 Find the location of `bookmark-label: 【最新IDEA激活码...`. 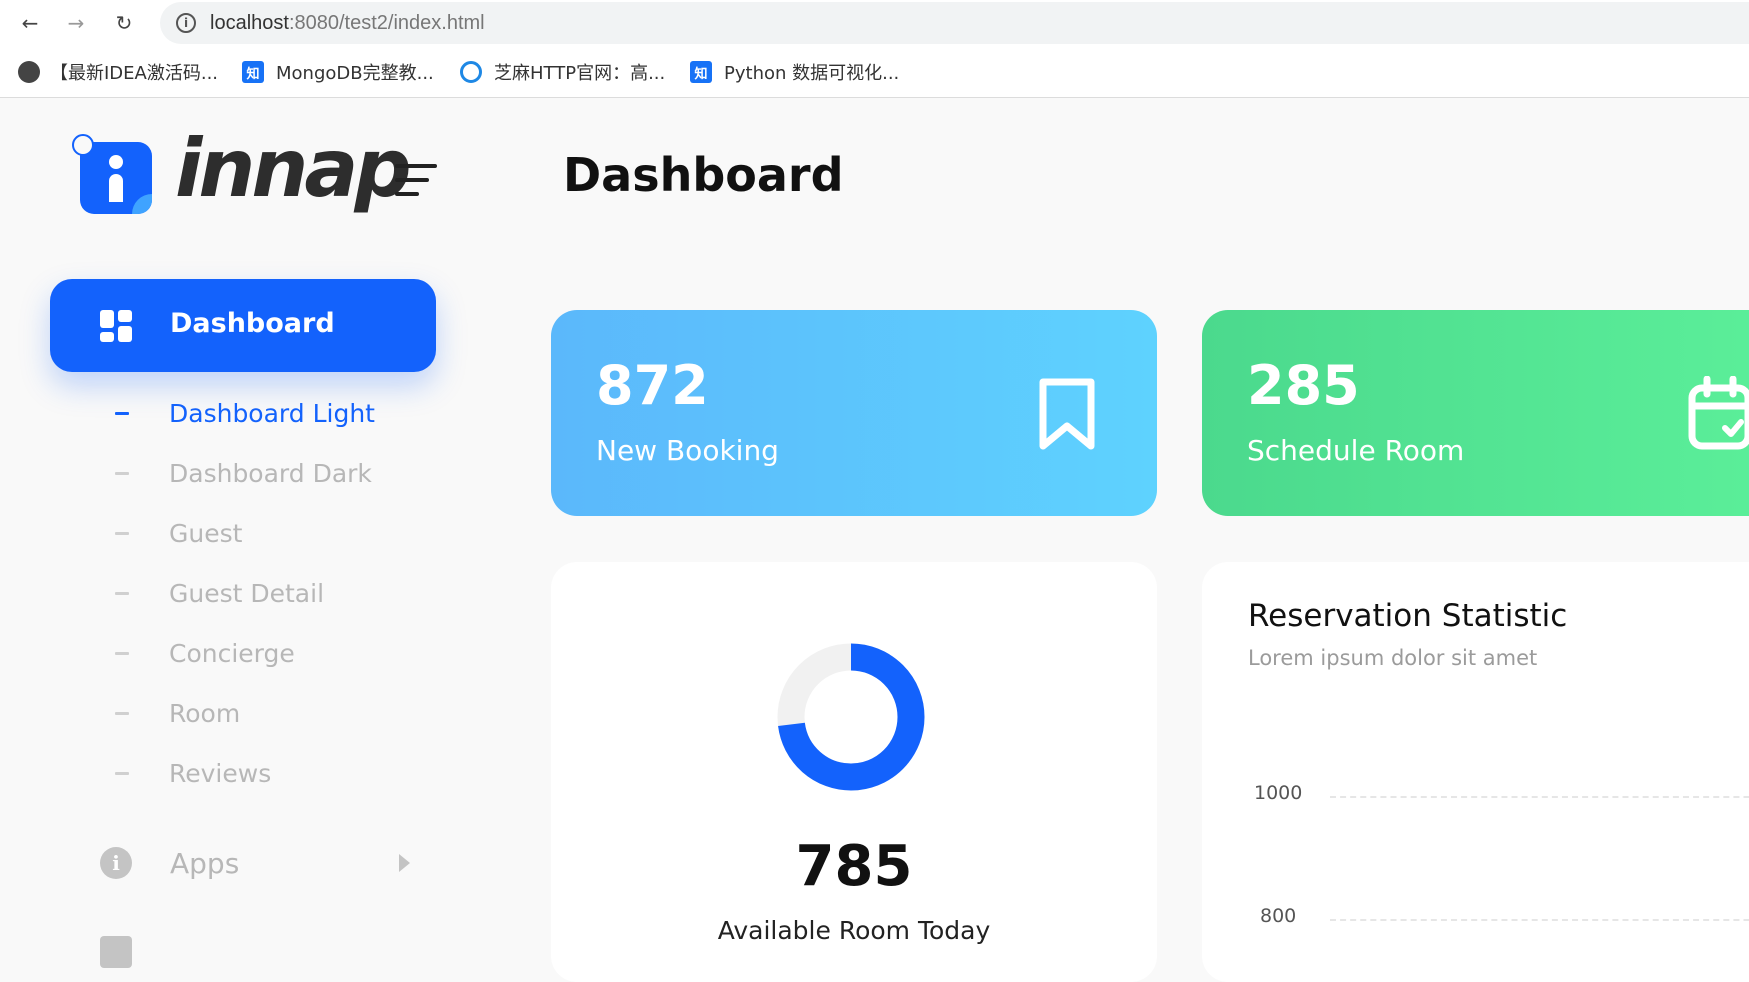

bookmark-label: 【最新IDEA激活码... is located at coordinates (134, 73).